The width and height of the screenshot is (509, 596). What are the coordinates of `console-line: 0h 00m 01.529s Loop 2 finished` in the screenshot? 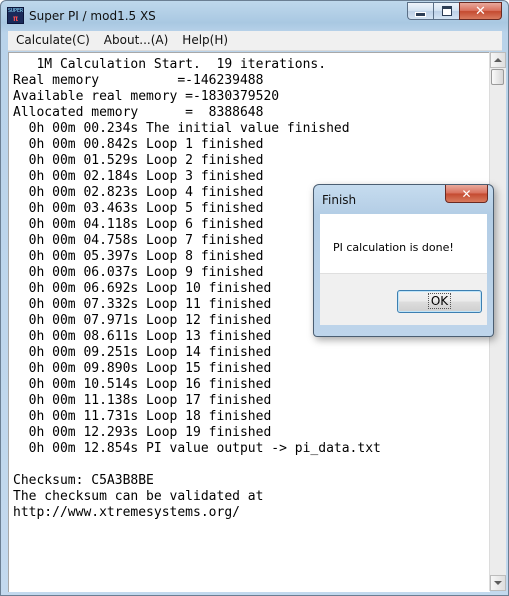 It's located at (138, 160).